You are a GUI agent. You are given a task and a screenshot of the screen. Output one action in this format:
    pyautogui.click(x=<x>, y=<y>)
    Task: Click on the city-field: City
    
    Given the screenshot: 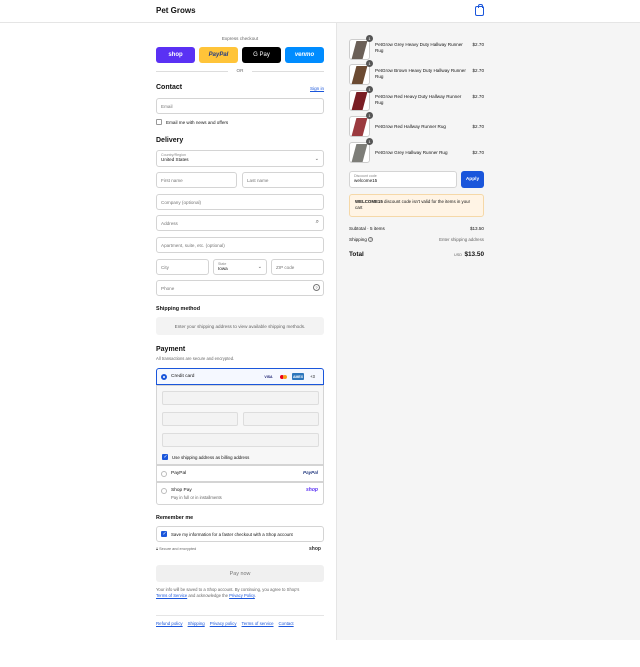 What is the action you would take?
    pyautogui.click(x=182, y=267)
    